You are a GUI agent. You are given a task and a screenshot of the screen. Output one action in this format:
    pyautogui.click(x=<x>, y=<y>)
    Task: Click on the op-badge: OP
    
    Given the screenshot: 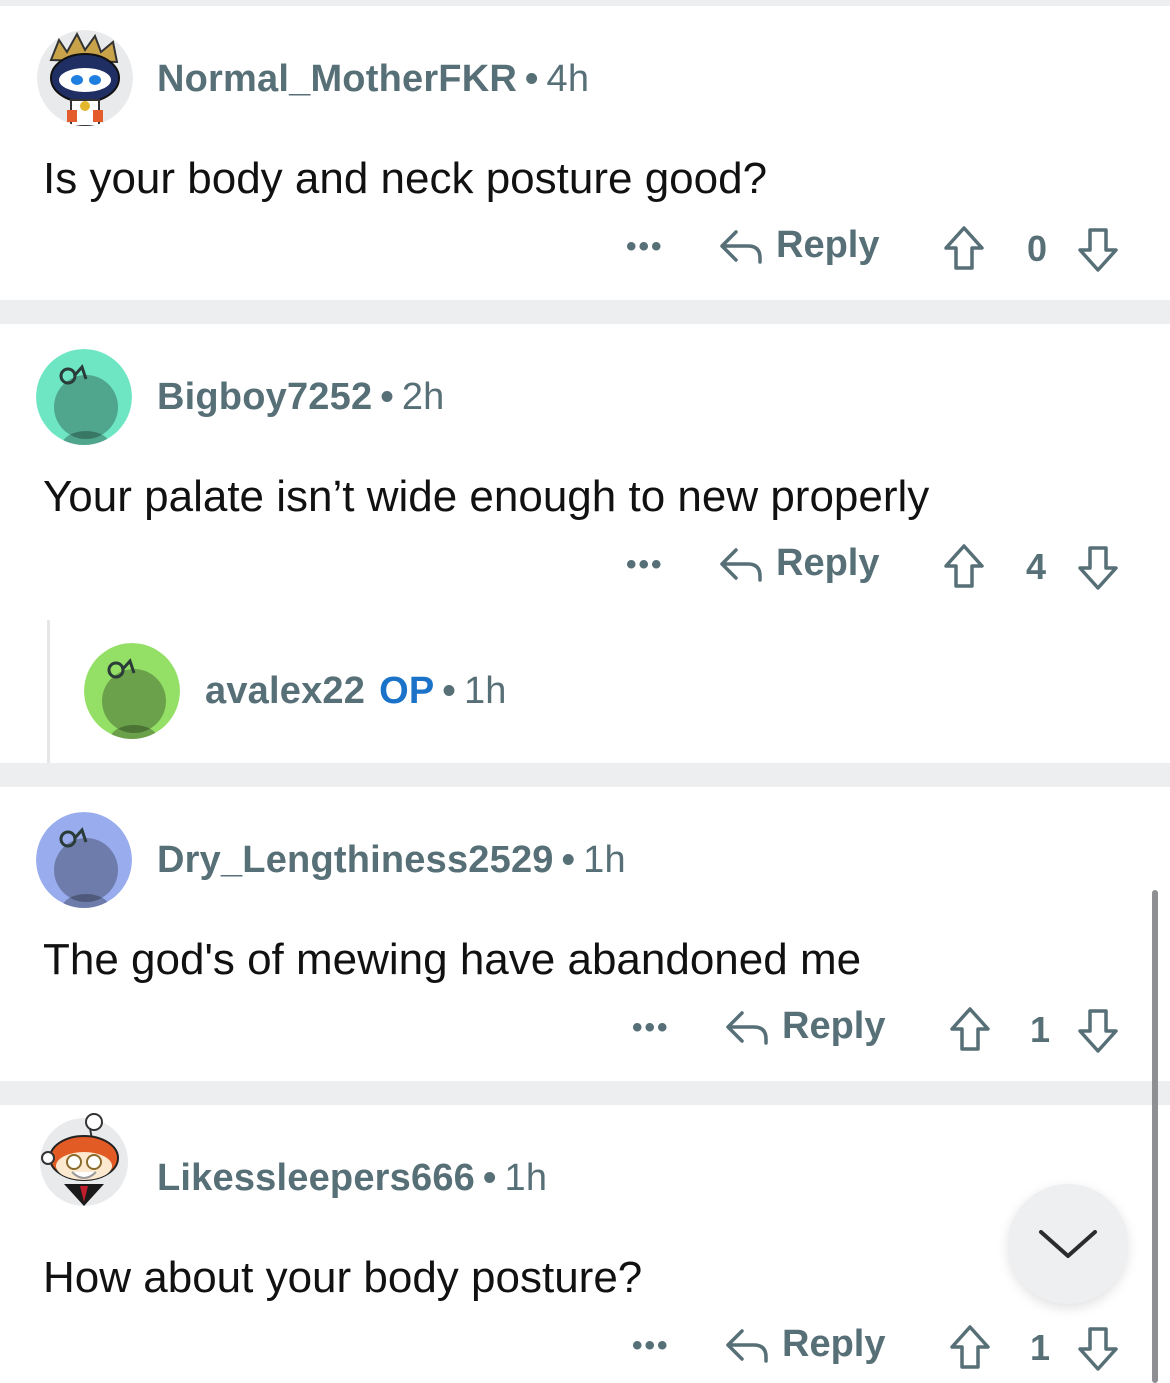 What is the action you would take?
    pyautogui.click(x=407, y=691)
    